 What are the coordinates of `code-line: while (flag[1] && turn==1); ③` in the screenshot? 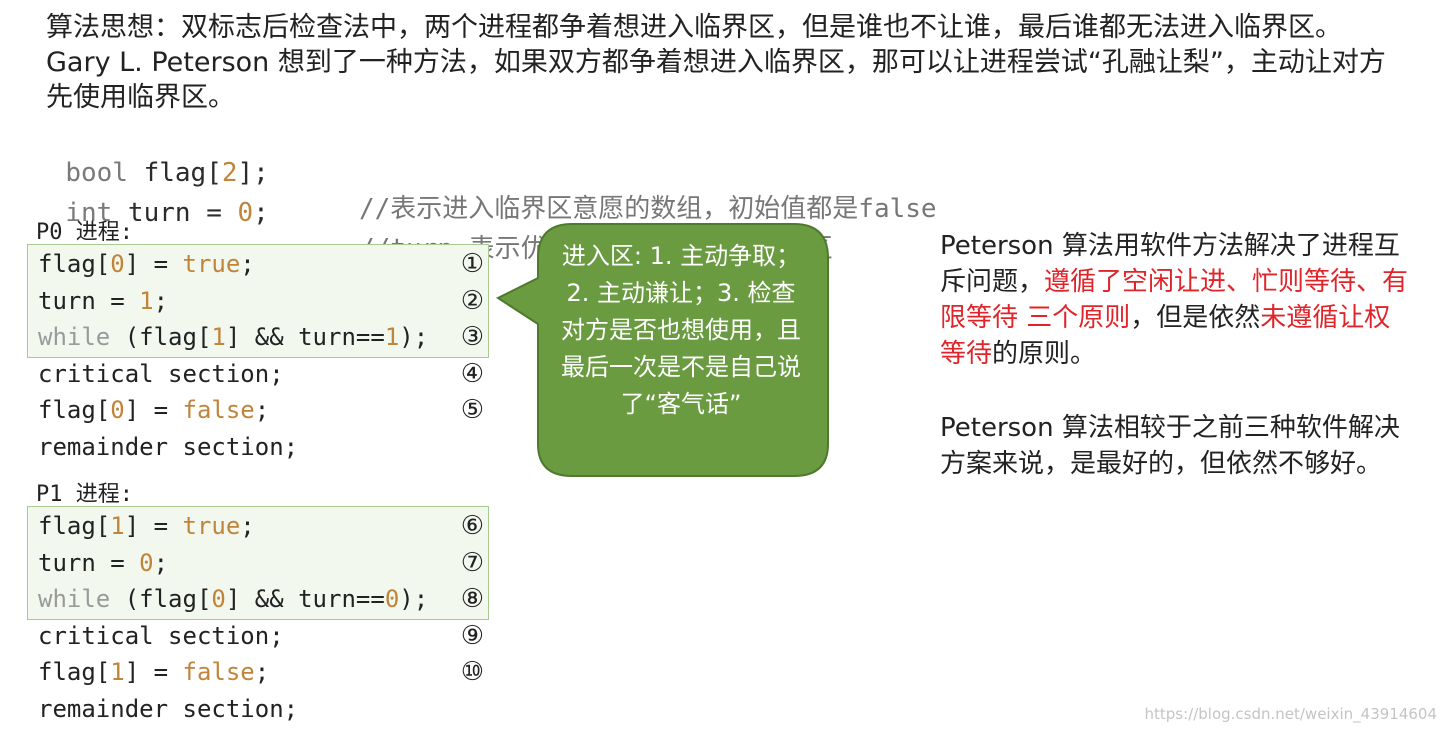 It's located at (261, 337).